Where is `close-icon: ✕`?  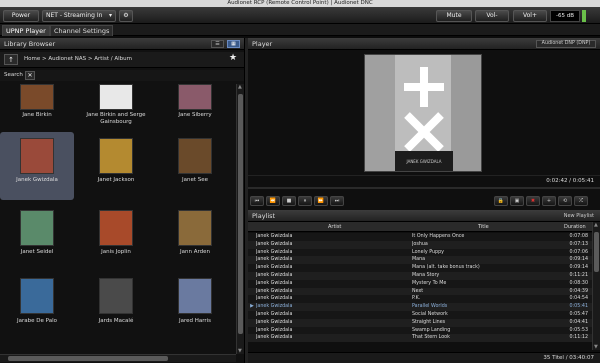
close-icon: ✕ is located at coordinates (30, 75).